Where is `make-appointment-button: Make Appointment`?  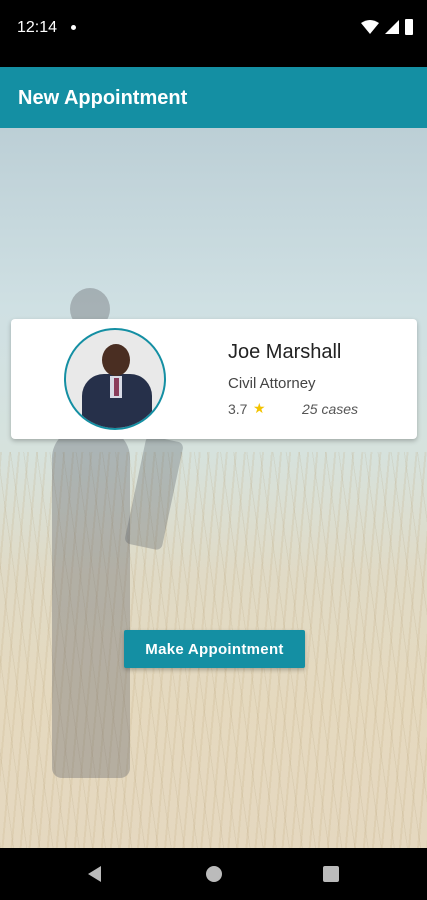
make-appointment-button: Make Appointment is located at coordinates (214, 649).